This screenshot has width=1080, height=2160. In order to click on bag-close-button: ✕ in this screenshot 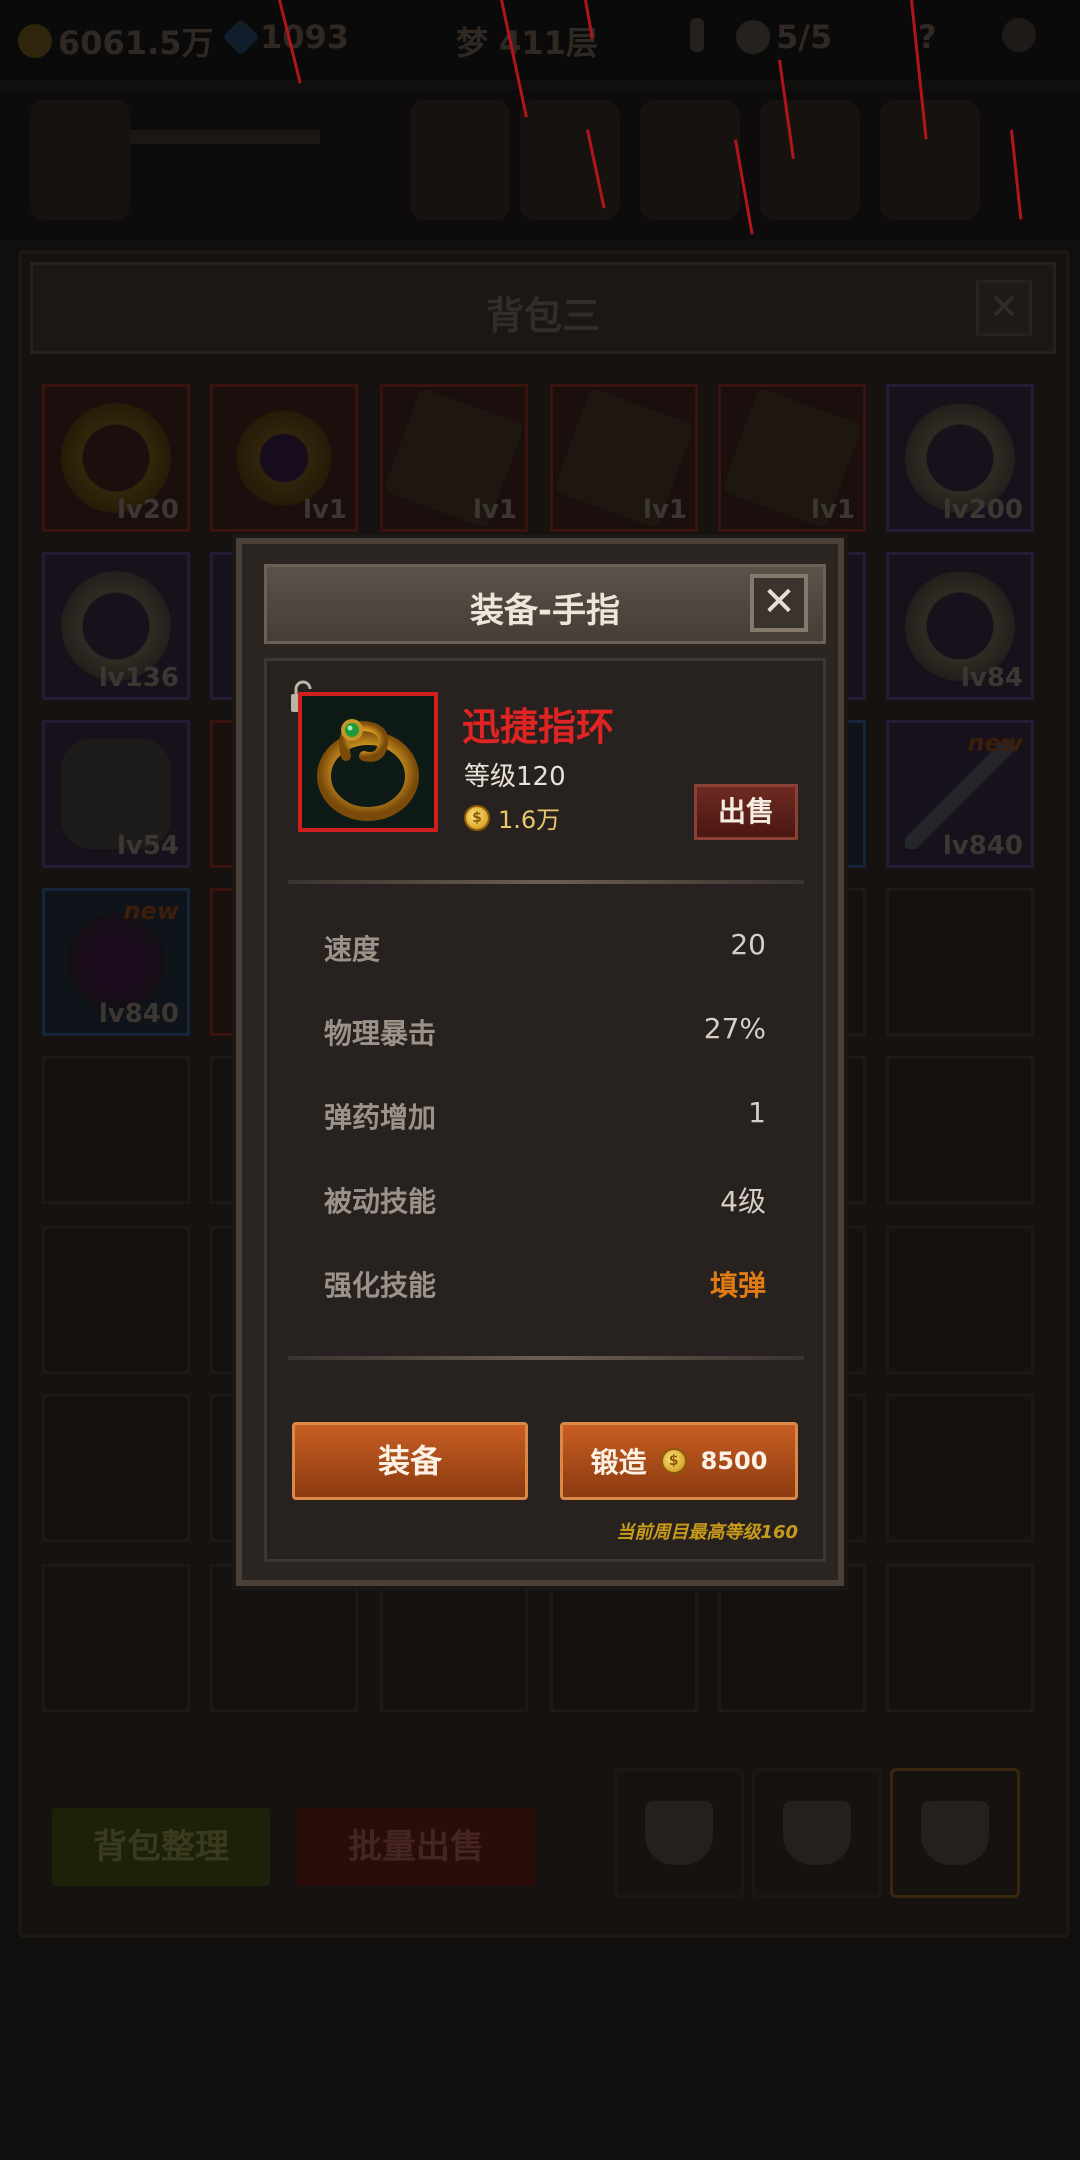, I will do `click(1004, 308)`.